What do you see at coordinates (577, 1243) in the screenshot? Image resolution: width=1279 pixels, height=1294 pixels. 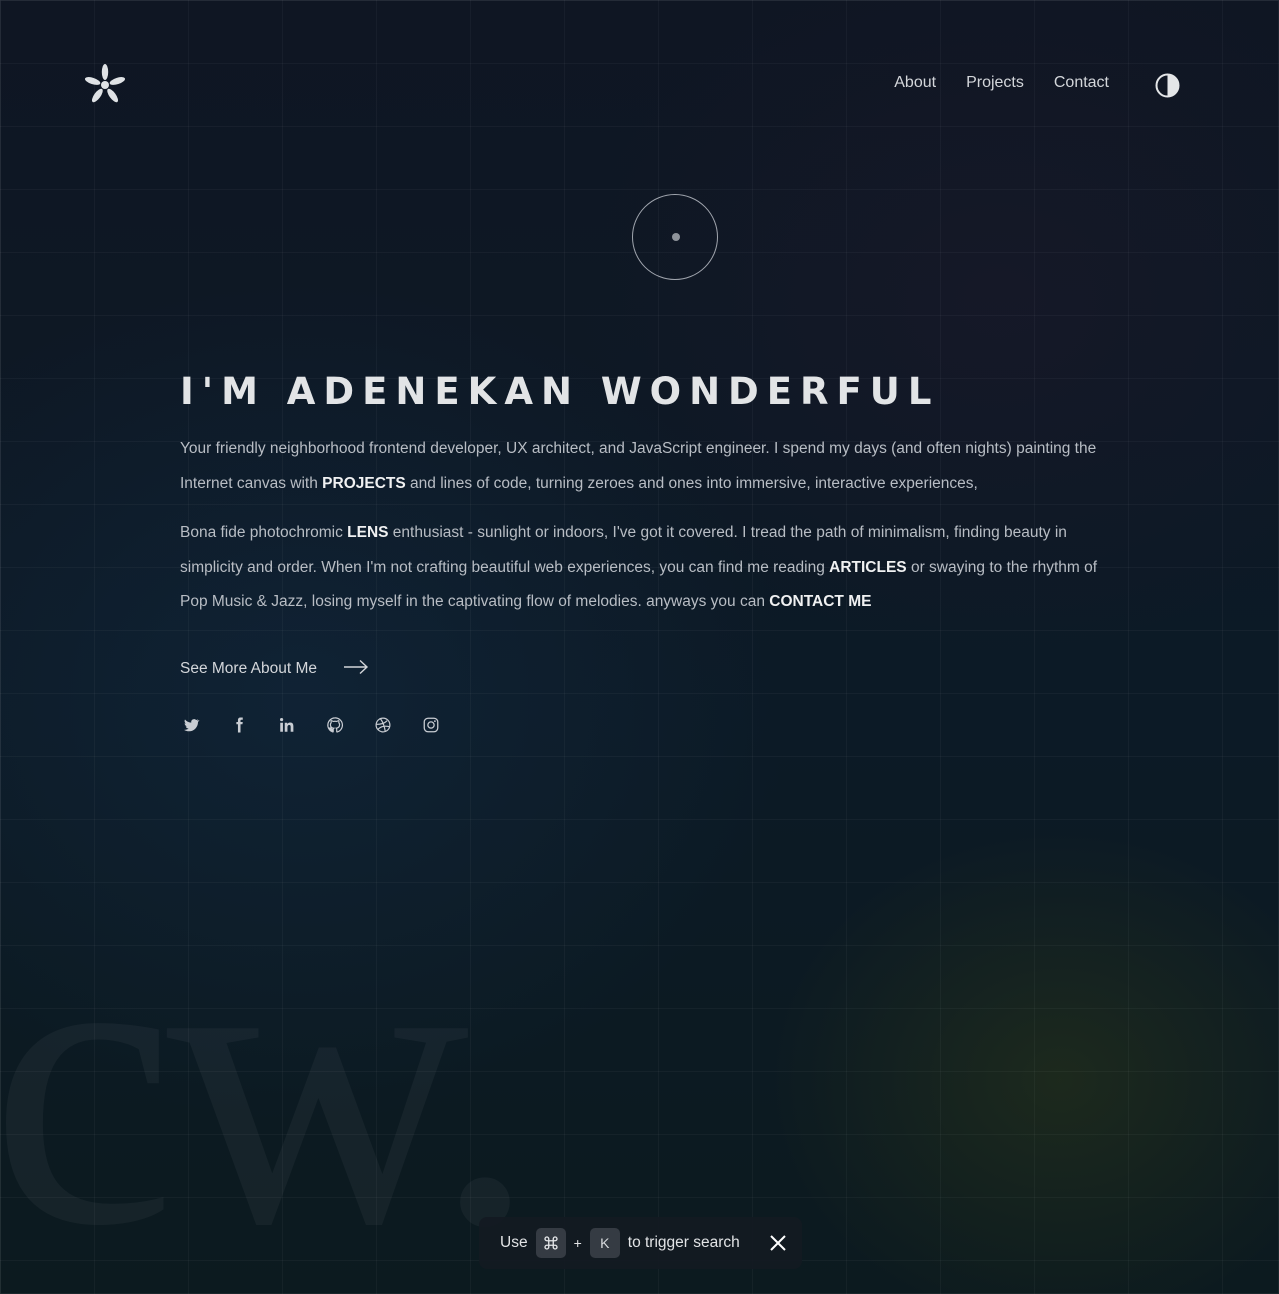 I see `hint-plus: +` at bounding box center [577, 1243].